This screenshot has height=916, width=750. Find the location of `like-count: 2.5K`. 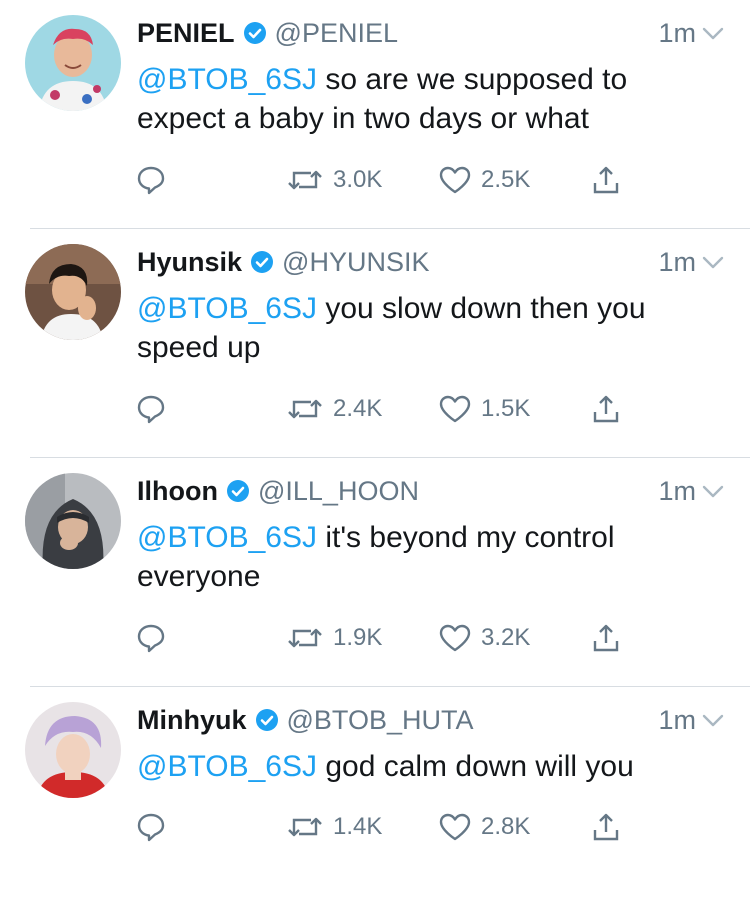

like-count: 2.5K is located at coordinates (506, 179).